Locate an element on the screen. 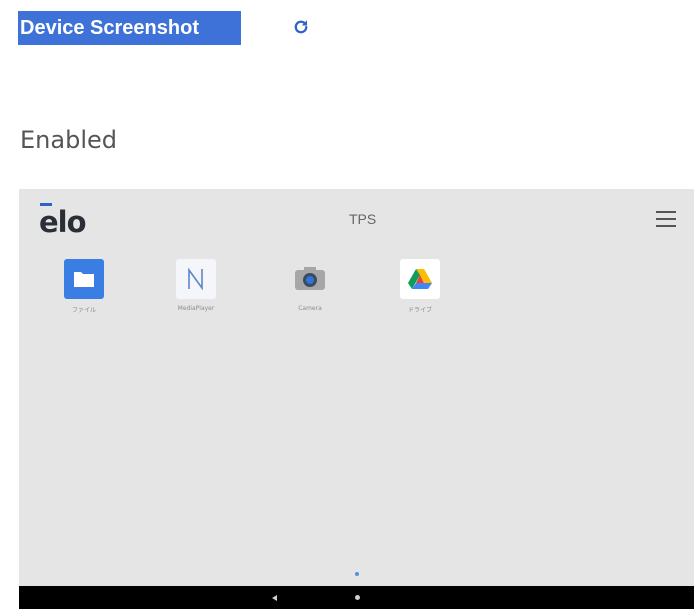  camera-icon is located at coordinates (310, 279).